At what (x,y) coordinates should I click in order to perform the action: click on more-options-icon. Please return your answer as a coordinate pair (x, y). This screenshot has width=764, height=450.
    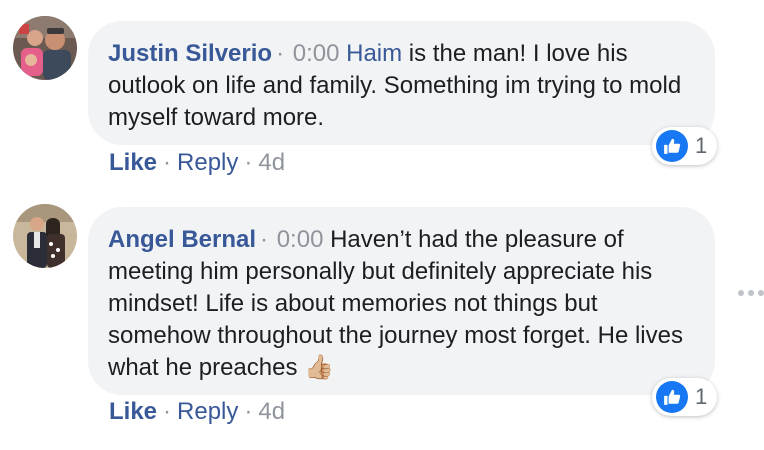
    Looking at the image, I should click on (751, 293).